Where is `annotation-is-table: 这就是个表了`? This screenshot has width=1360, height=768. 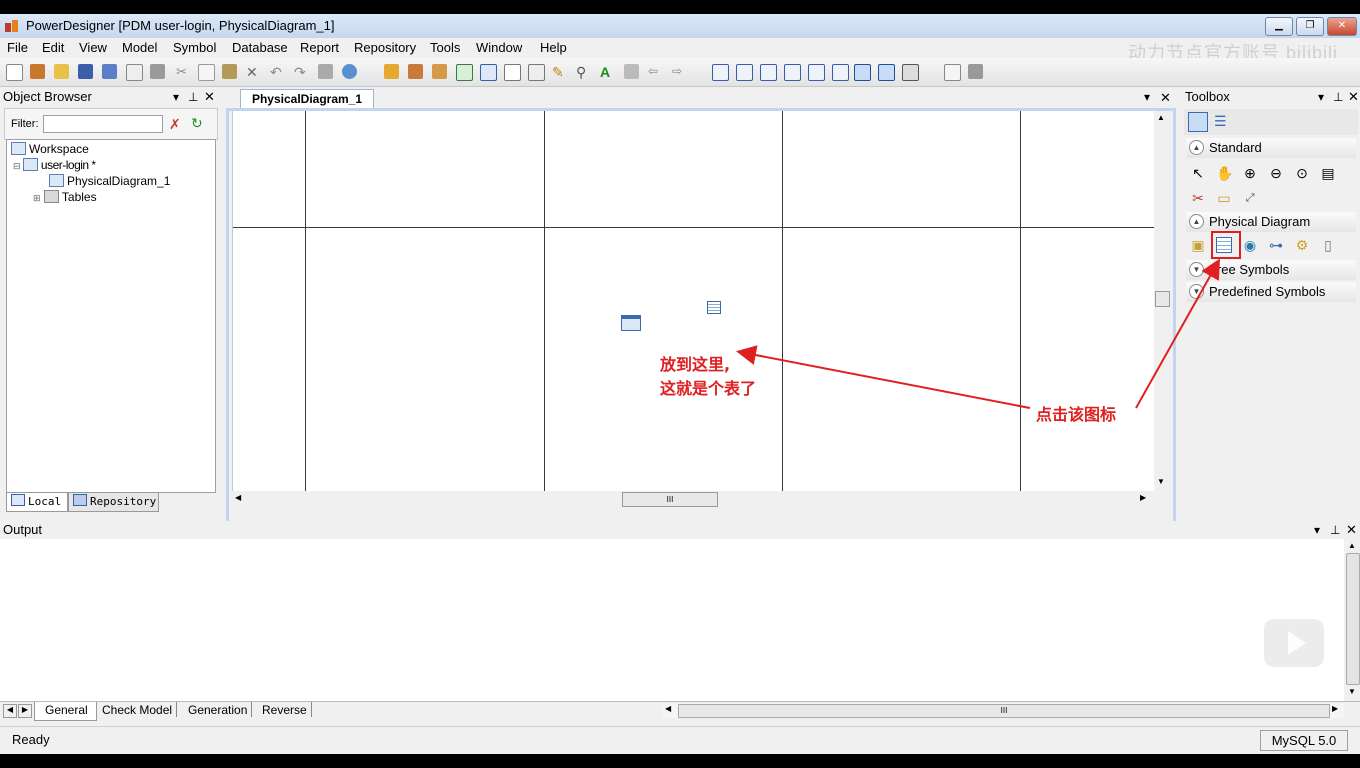
annotation-is-table: 这就是个表了 is located at coordinates (708, 388).